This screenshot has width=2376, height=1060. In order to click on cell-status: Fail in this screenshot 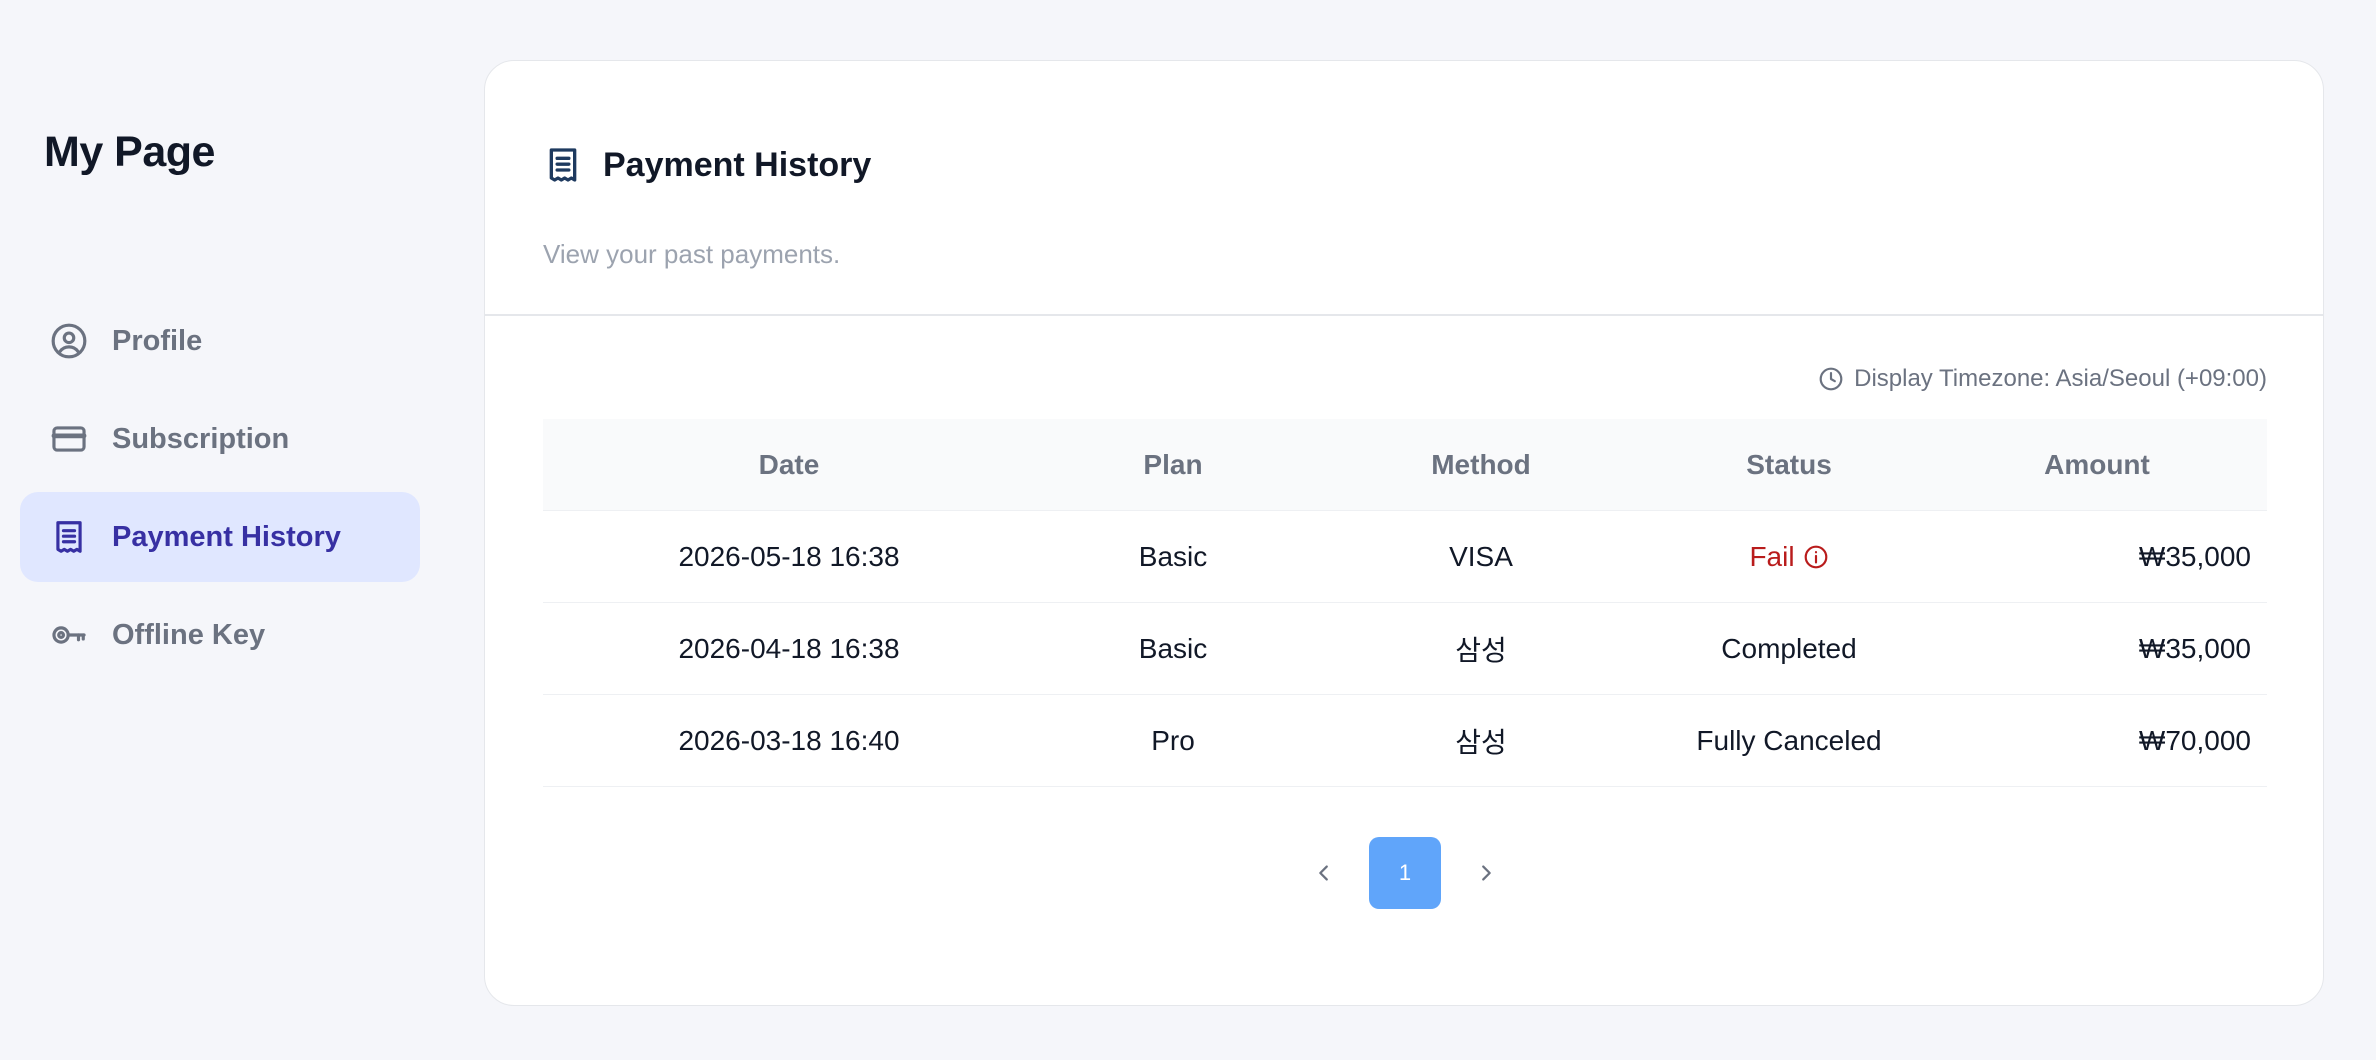, I will do `click(1789, 557)`.